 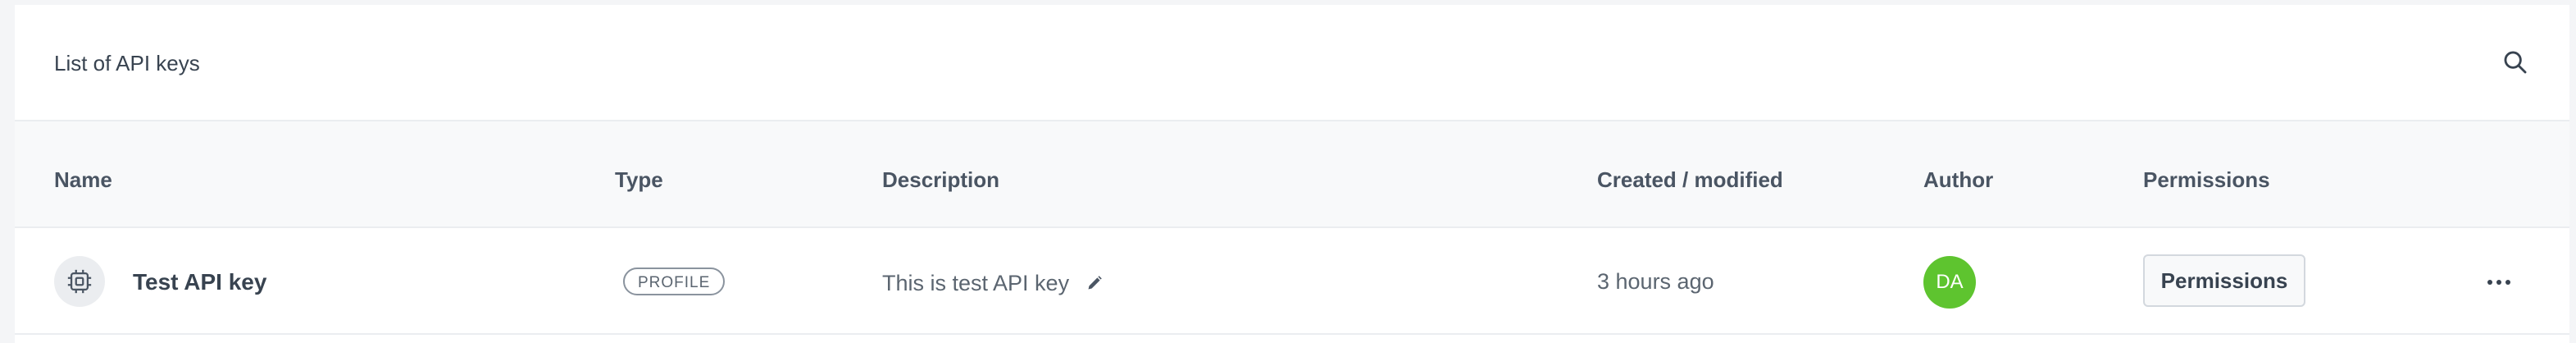 What do you see at coordinates (83, 180) in the screenshot?
I see `column-header-name: Name` at bounding box center [83, 180].